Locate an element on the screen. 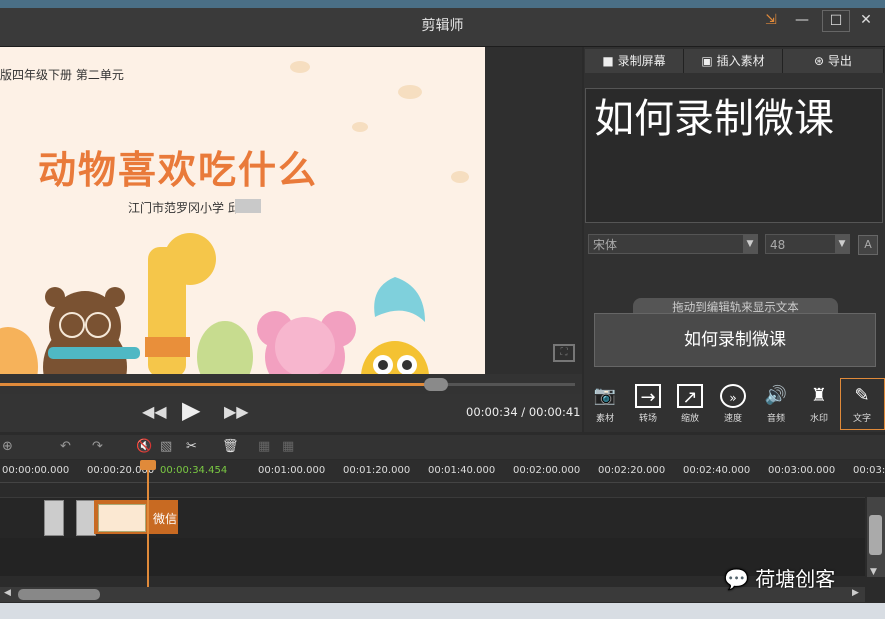  speaker-icon: 🔊 is located at coordinates (776, 395).